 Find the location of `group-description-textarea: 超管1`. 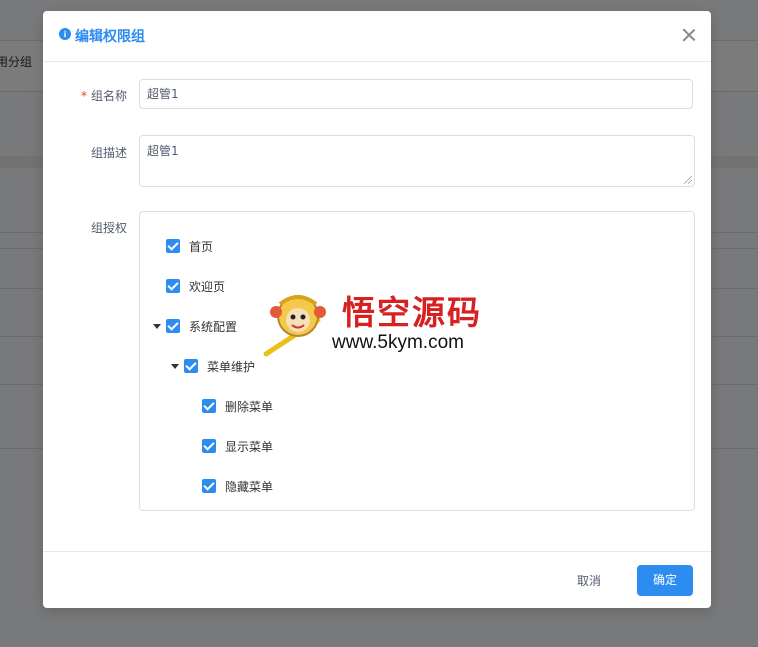

group-description-textarea: 超管1 is located at coordinates (417, 161).